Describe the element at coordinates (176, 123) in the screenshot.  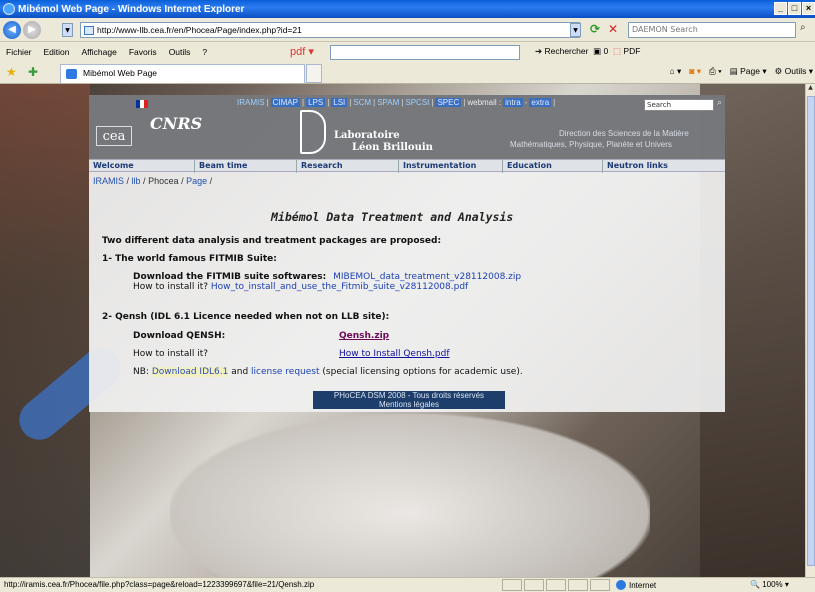
I see `cnrs-logo: CNRS` at that location.